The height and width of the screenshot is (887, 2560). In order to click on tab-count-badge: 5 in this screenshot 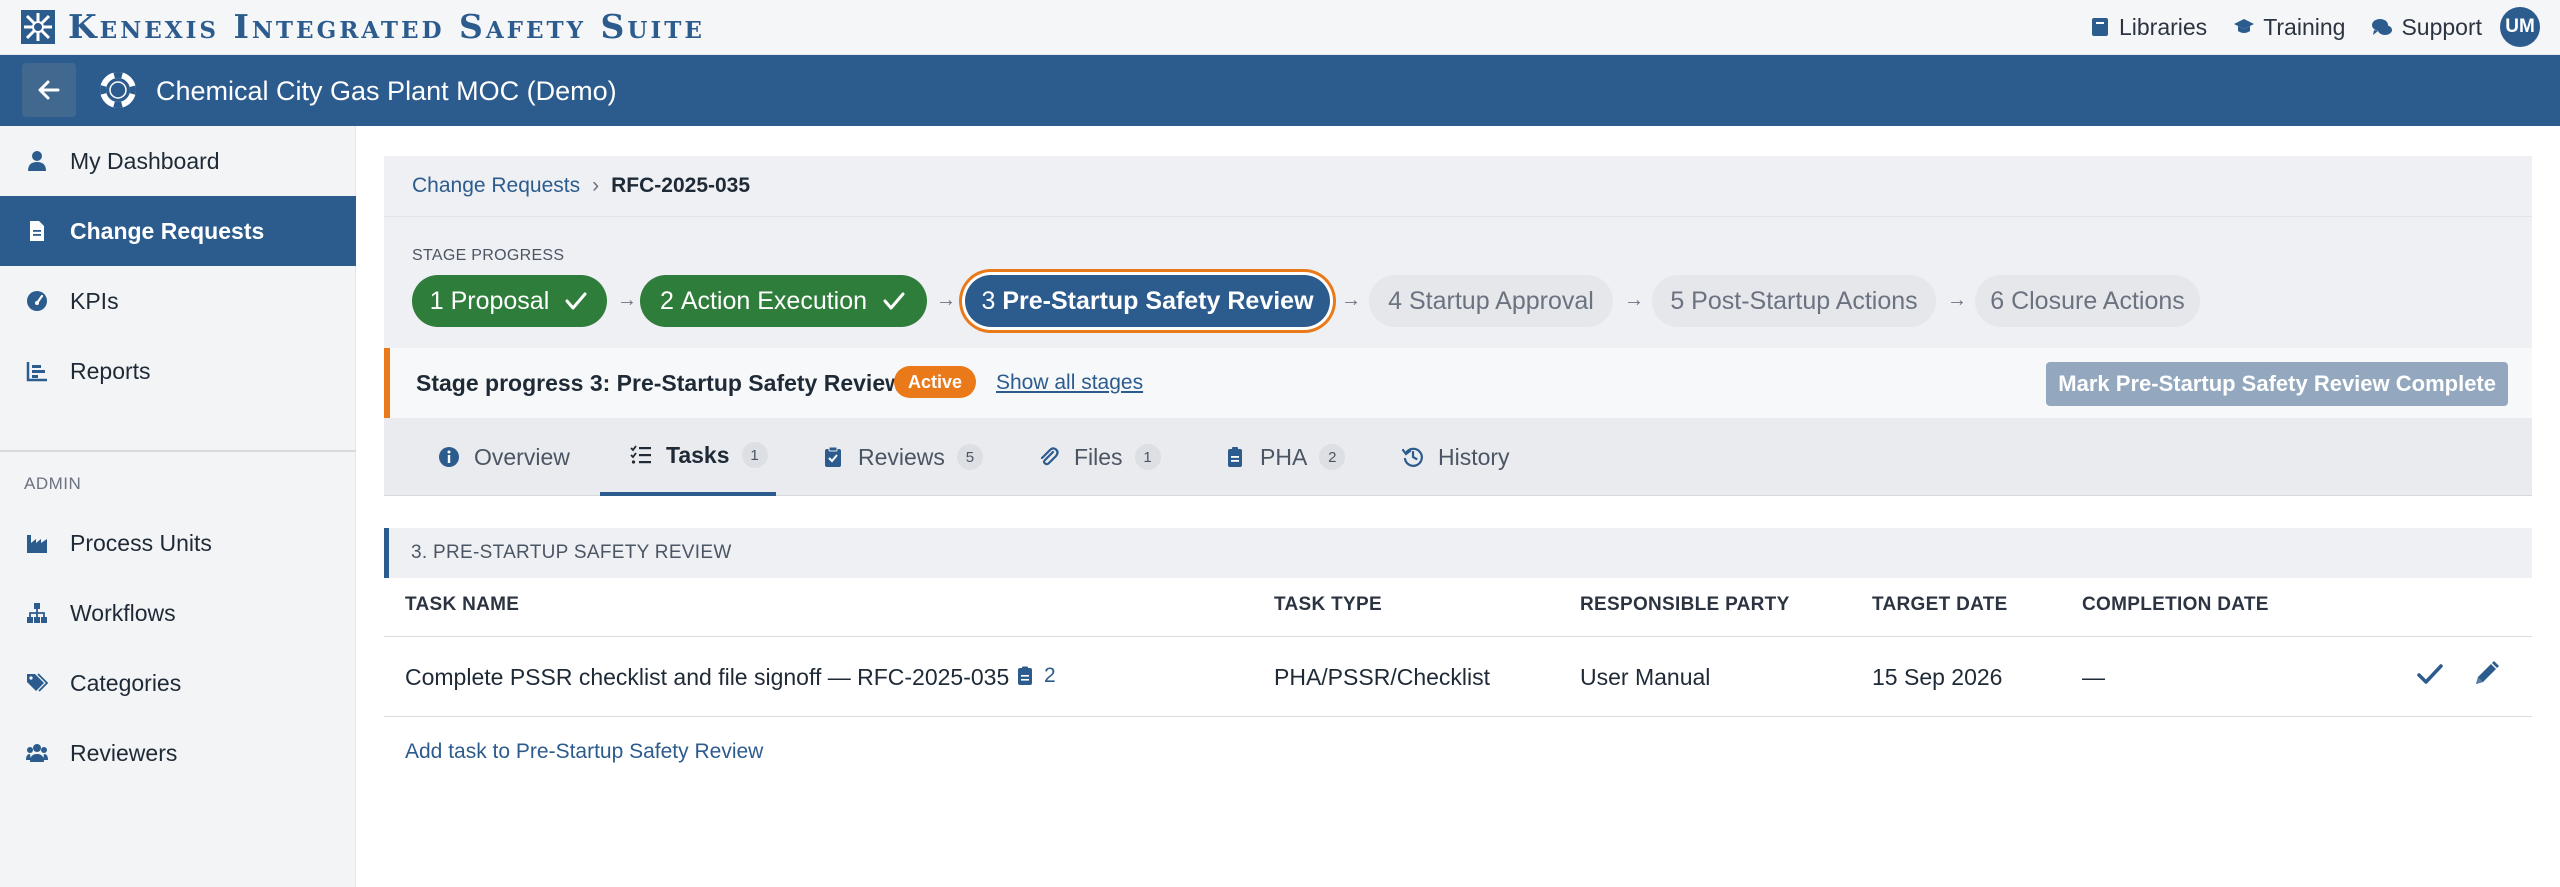, I will do `click(969, 457)`.